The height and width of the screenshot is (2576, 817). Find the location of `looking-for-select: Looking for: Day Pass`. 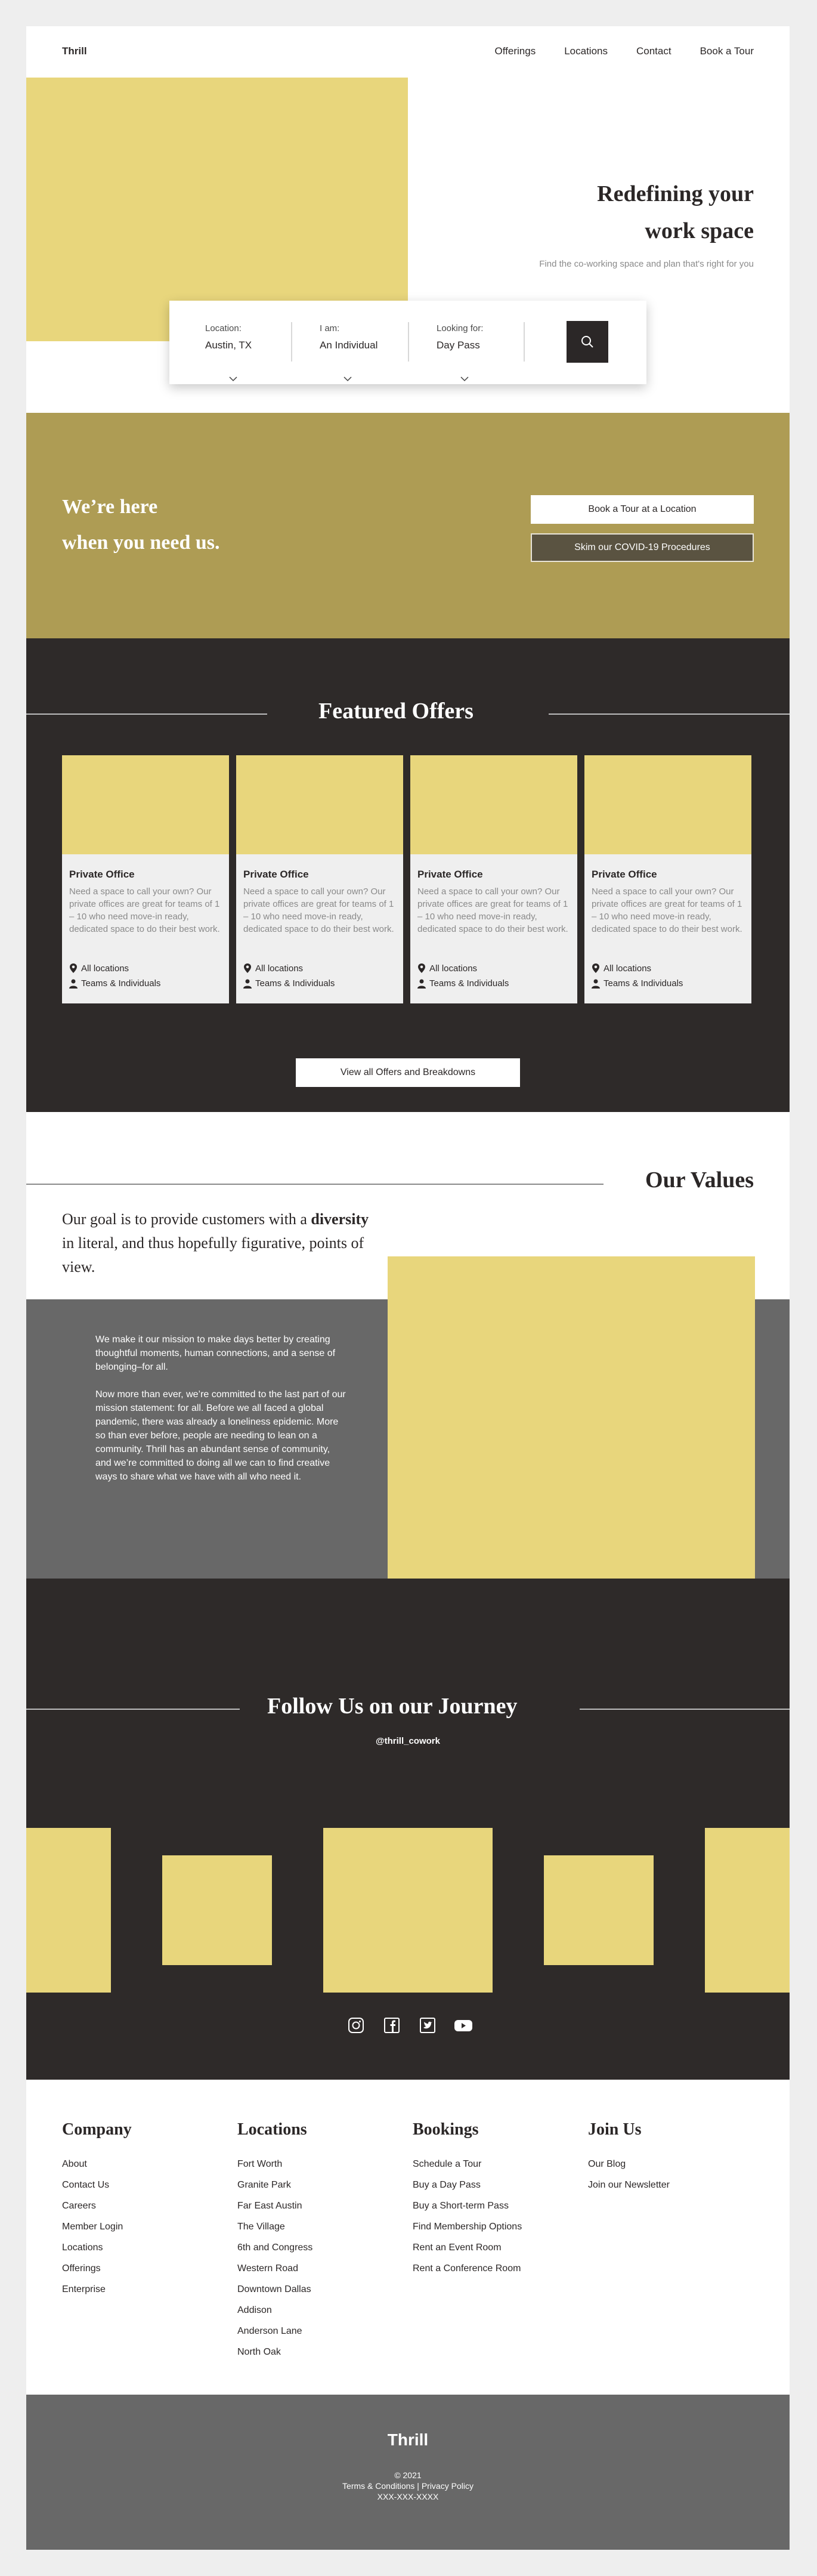

looking-for-select: Looking for: Day Pass is located at coordinates (487, 353).